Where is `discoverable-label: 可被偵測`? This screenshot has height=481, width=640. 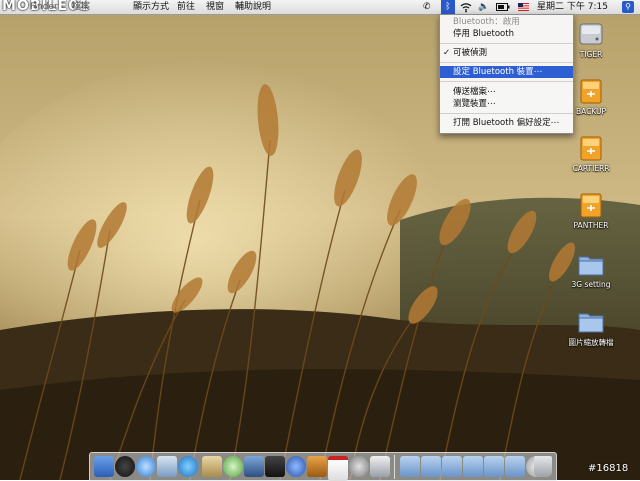
discoverable-label: 可被偵測 is located at coordinates (470, 53).